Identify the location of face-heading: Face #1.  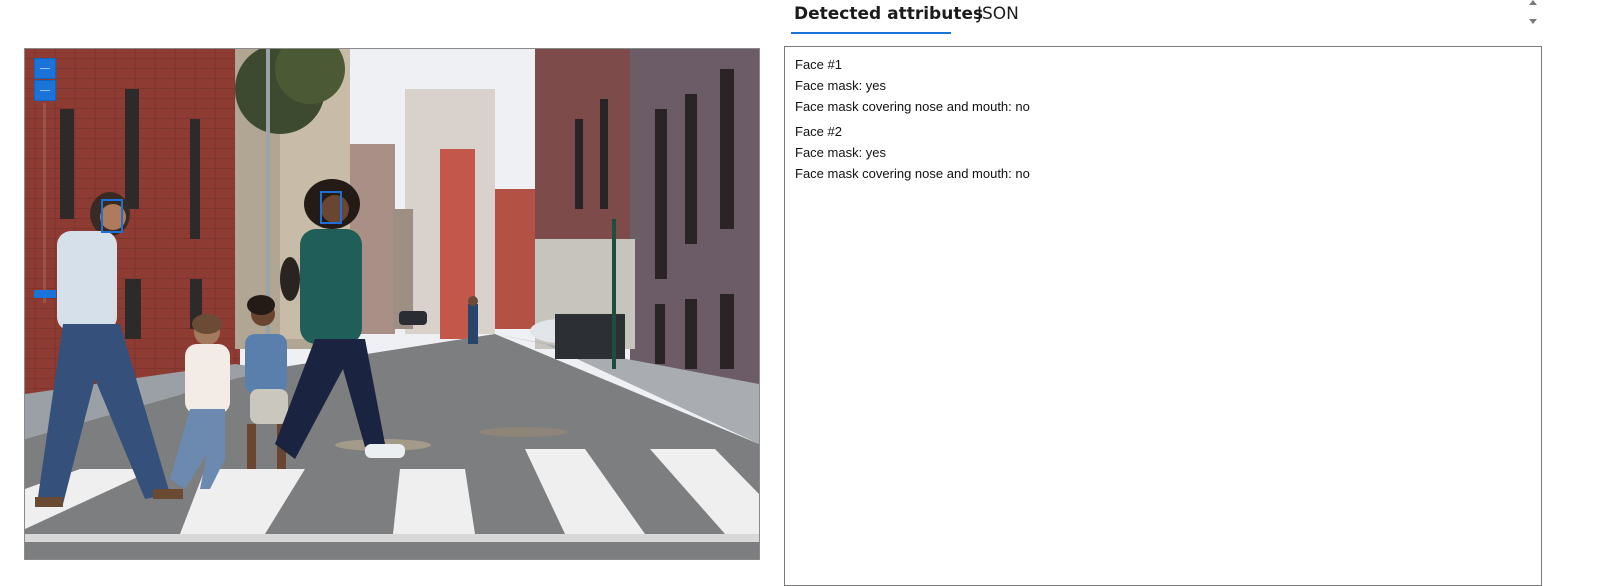
(818, 64).